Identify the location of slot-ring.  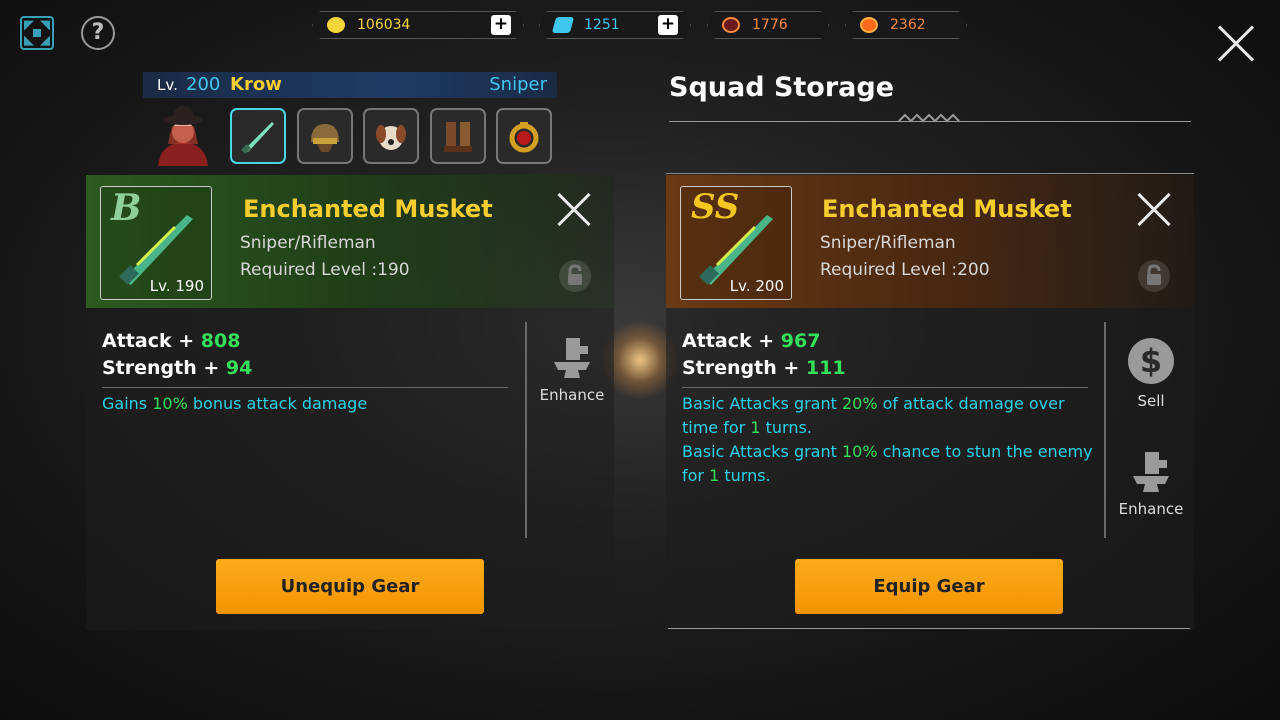
(524, 136).